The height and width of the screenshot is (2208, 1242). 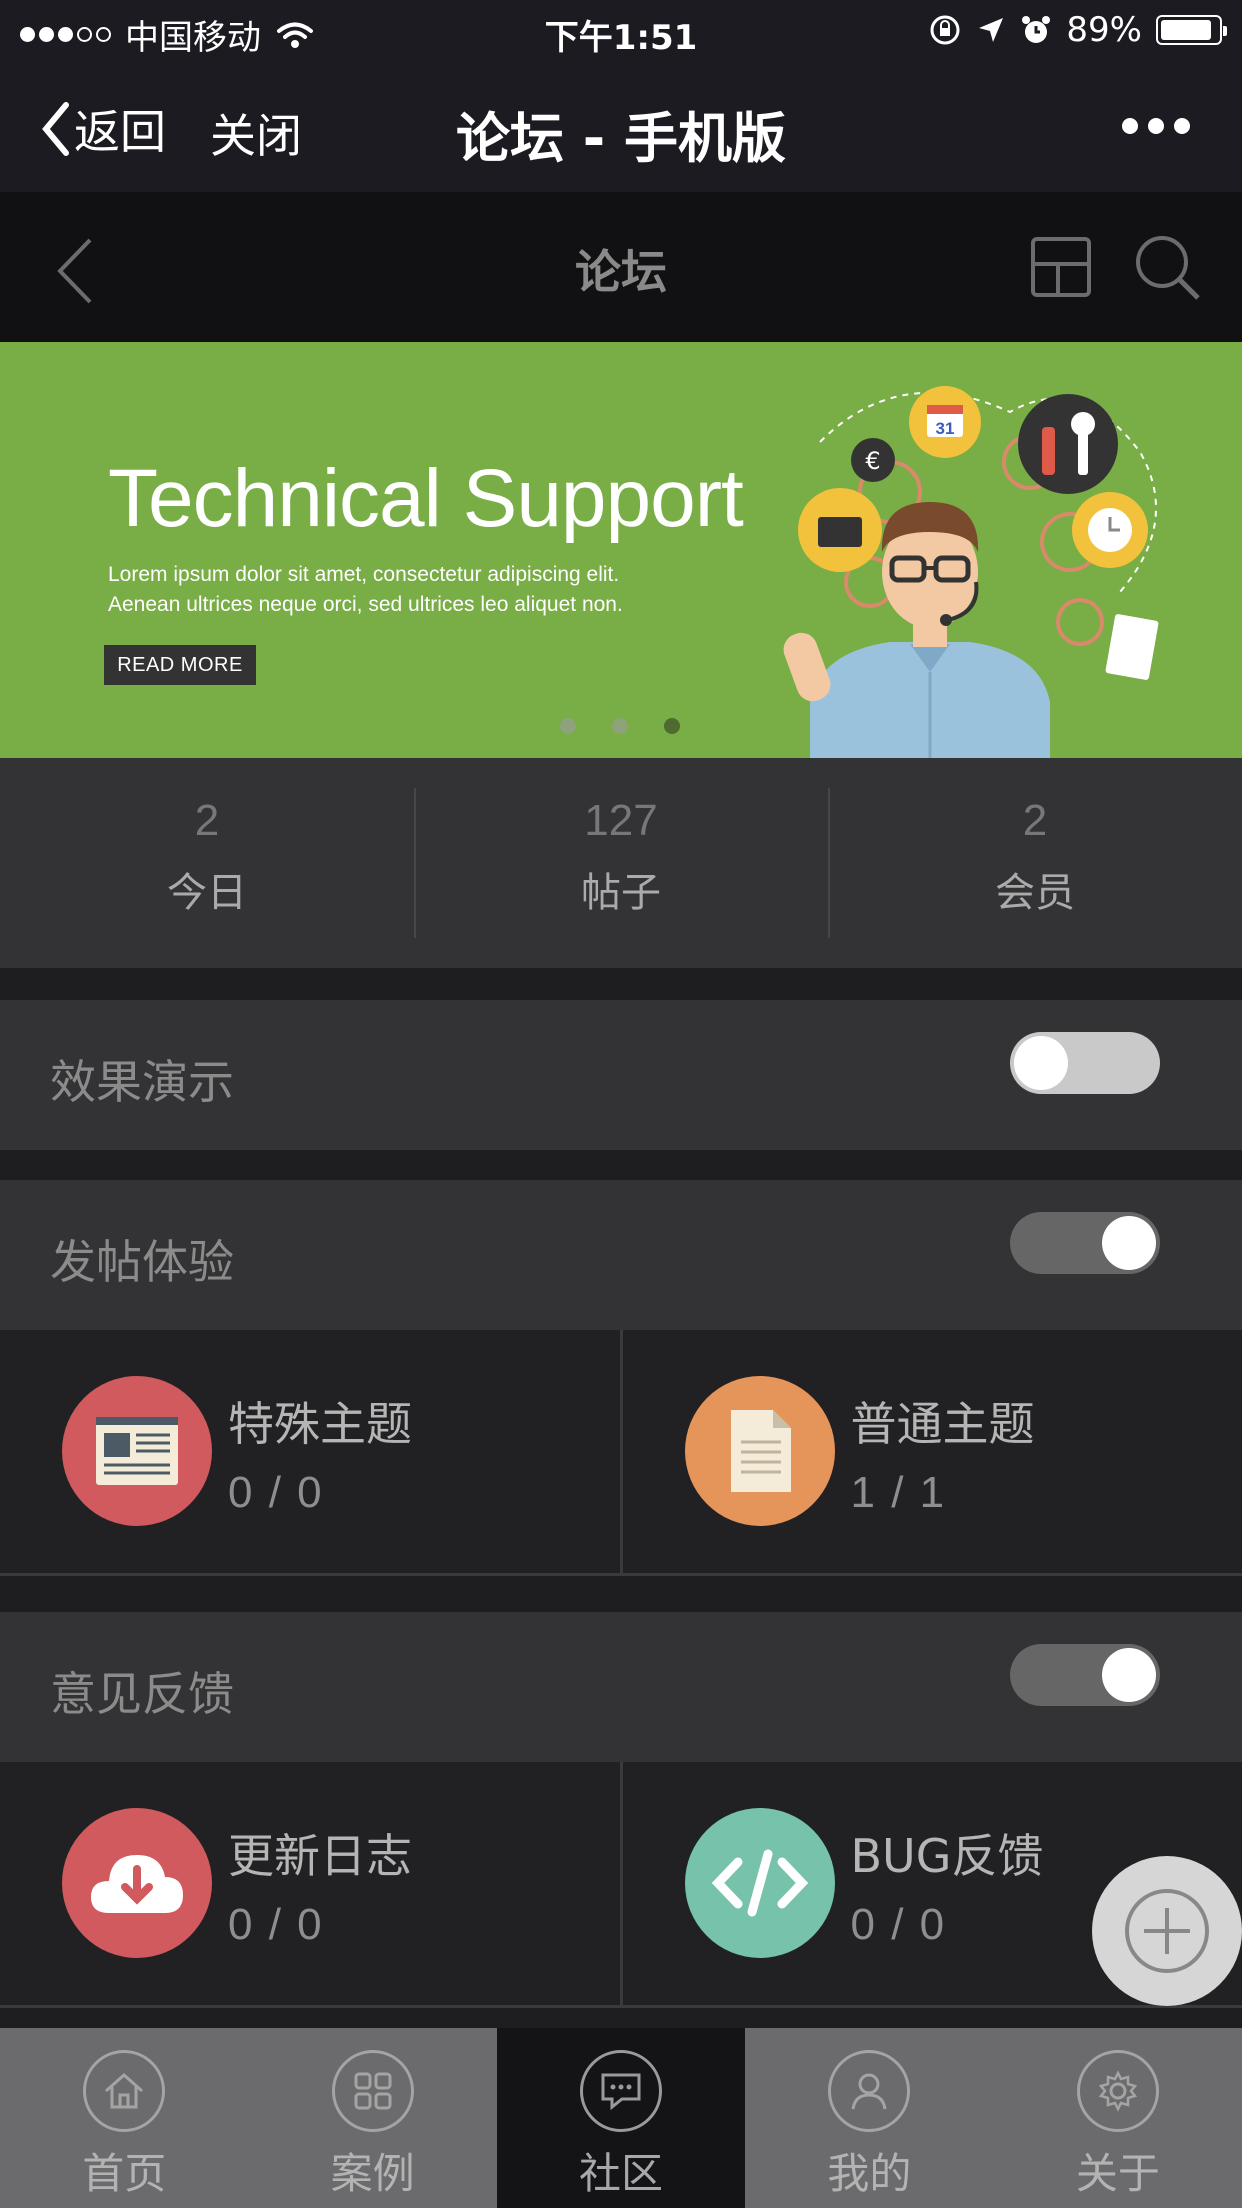 What do you see at coordinates (759, 1451) in the screenshot?
I see `document-icon` at bounding box center [759, 1451].